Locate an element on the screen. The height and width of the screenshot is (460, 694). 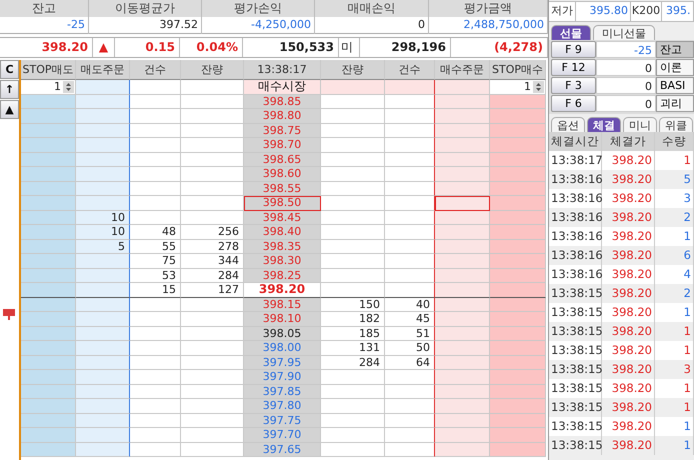
price-cell: 398.45 is located at coordinates (282, 217).